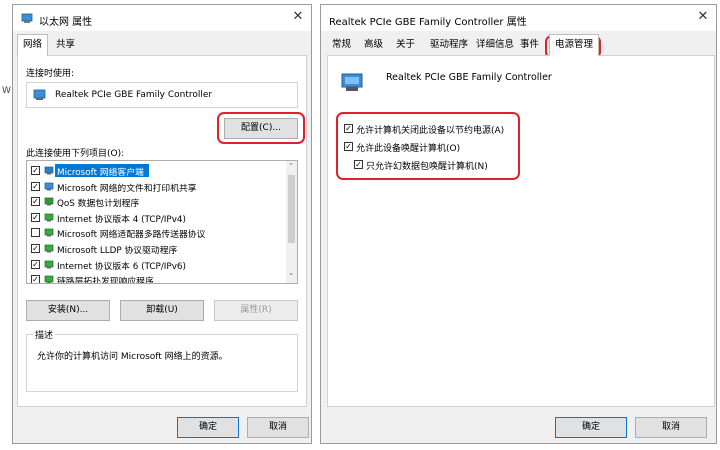  What do you see at coordinates (348, 146) in the screenshot?
I see `wake-checkbox: ✓` at bounding box center [348, 146].